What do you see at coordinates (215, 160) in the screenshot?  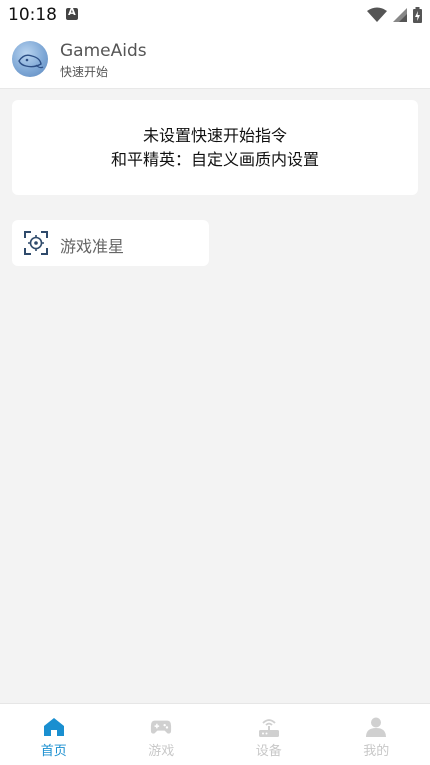 I see `quick-start-game-setting-text: 和平精英：自定义画质内设置` at bounding box center [215, 160].